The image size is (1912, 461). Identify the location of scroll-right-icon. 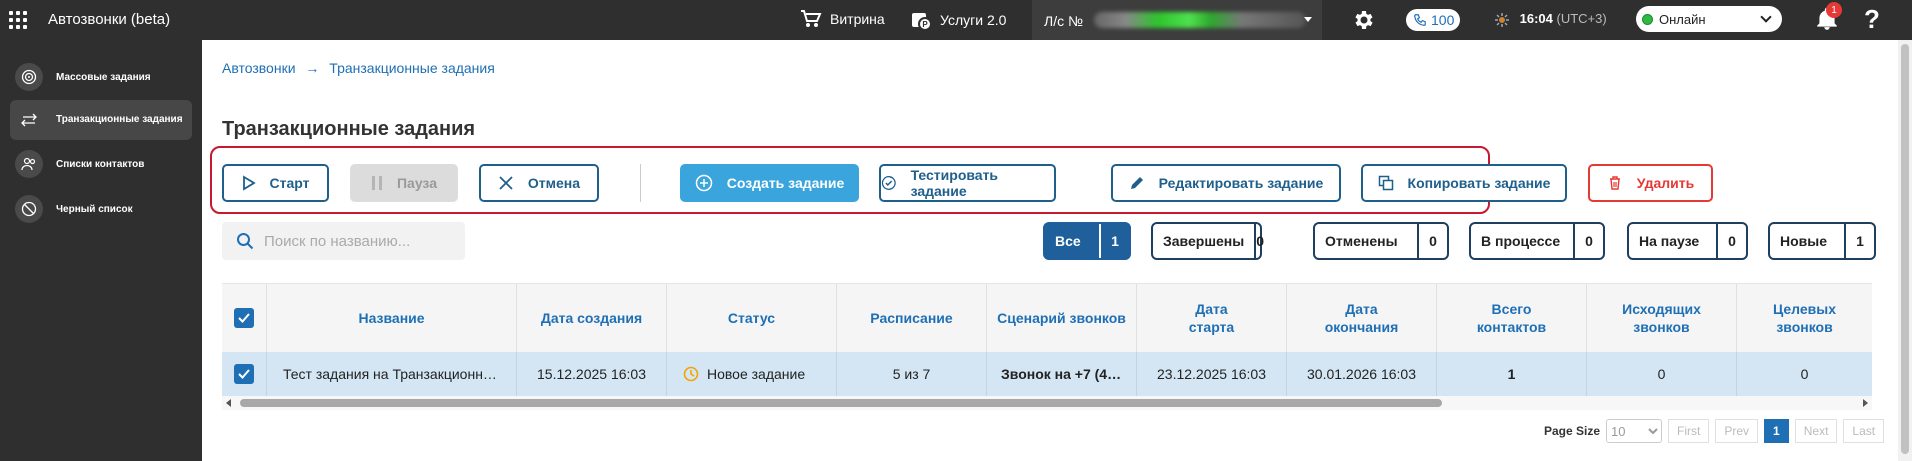
(1865, 403).